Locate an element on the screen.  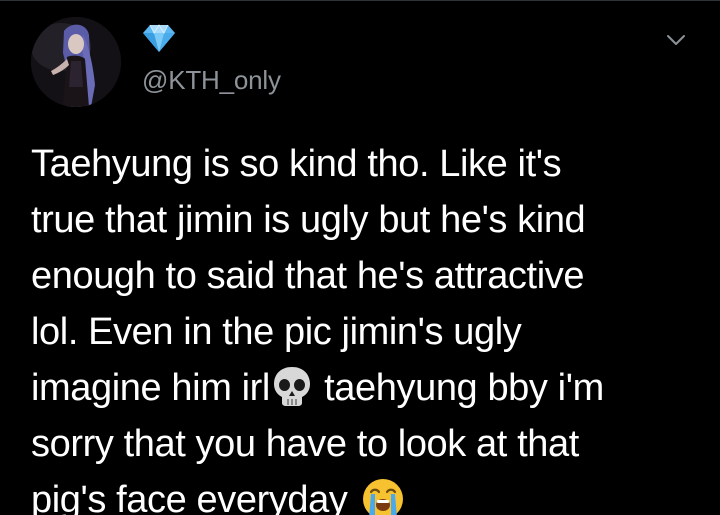
loudly-crying-face-emoji-icon is located at coordinates (383, 494).